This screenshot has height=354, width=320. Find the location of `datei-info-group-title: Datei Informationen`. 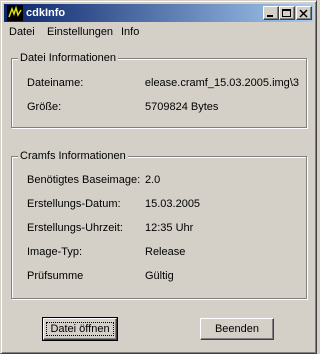

datei-info-group-title: Datei Informationen is located at coordinates (68, 58).